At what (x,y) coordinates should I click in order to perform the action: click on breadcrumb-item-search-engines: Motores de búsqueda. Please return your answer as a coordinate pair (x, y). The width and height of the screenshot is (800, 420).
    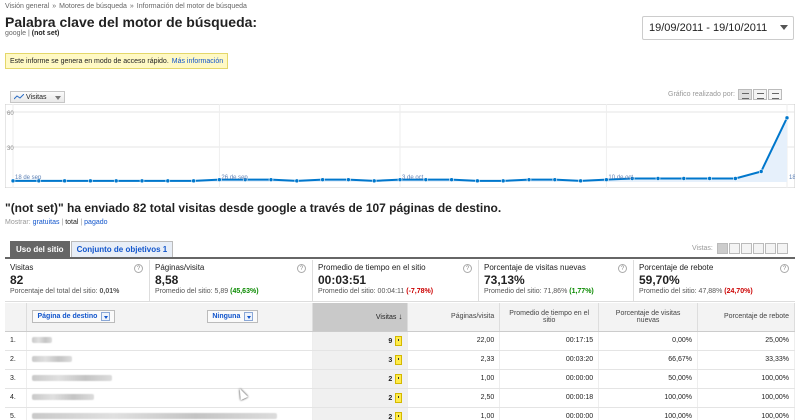
    Looking at the image, I should click on (93, 6).